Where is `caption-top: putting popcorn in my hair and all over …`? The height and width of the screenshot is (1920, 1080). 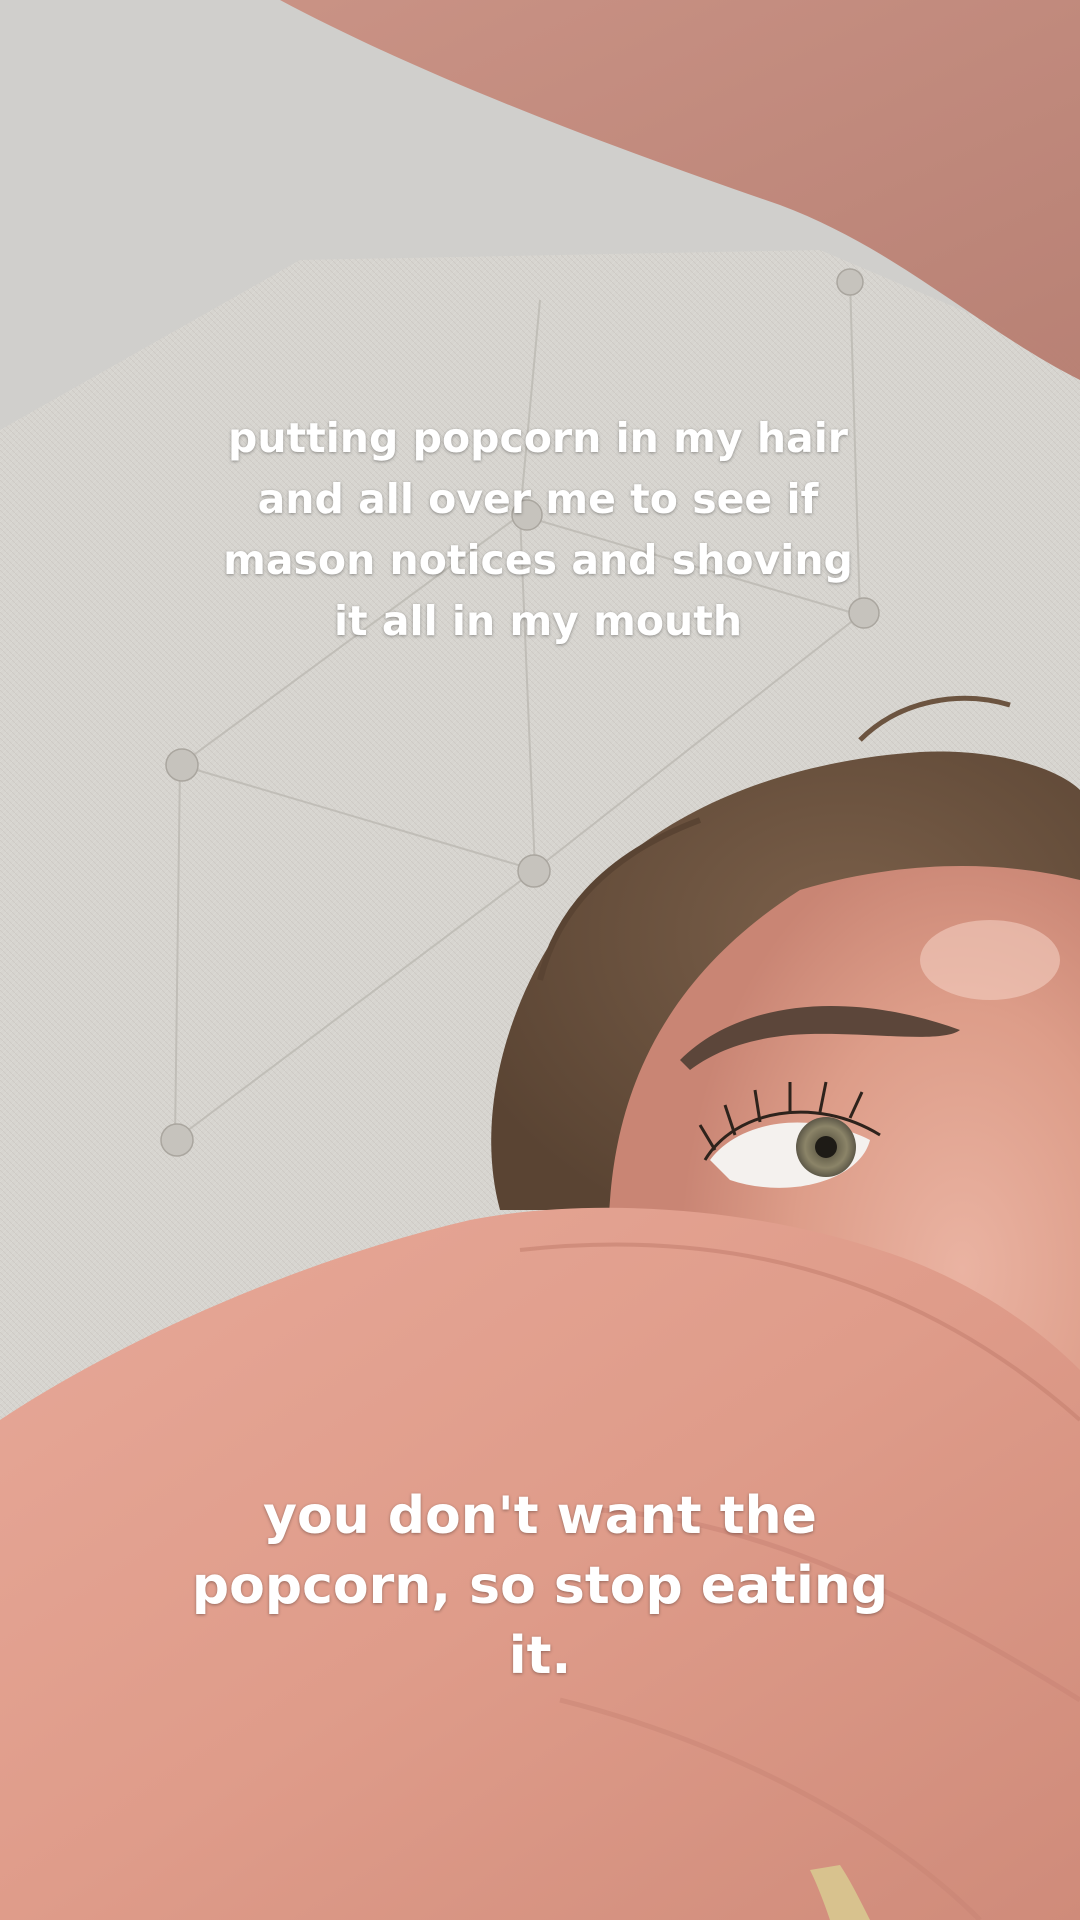
caption-top: putting popcorn in my hair and all over … is located at coordinates (538, 529).